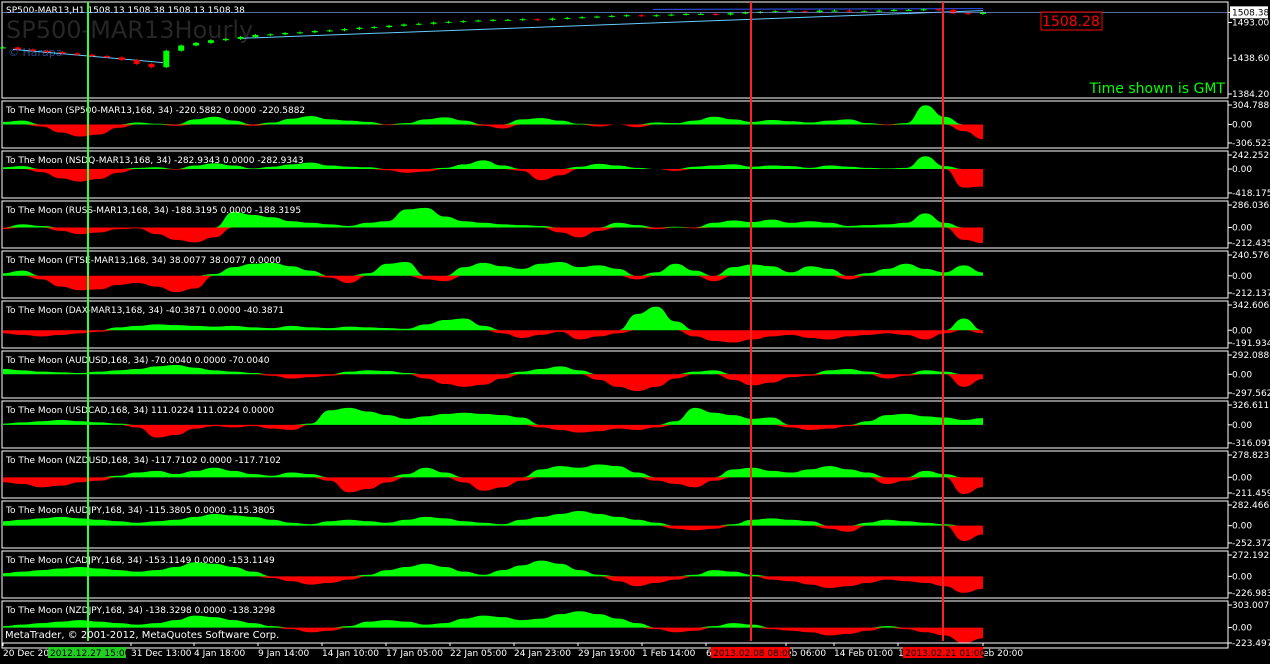 The height and width of the screenshot is (664, 1270). What do you see at coordinates (1071, 21) in the screenshot?
I see `price-label: 1508.28` at bounding box center [1071, 21].